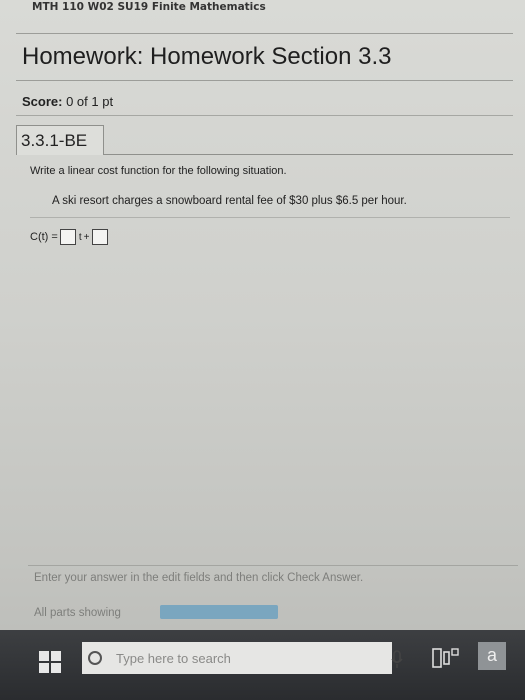 The width and height of the screenshot is (525, 700). I want to click on amazon-icon: a, so click(492, 656).